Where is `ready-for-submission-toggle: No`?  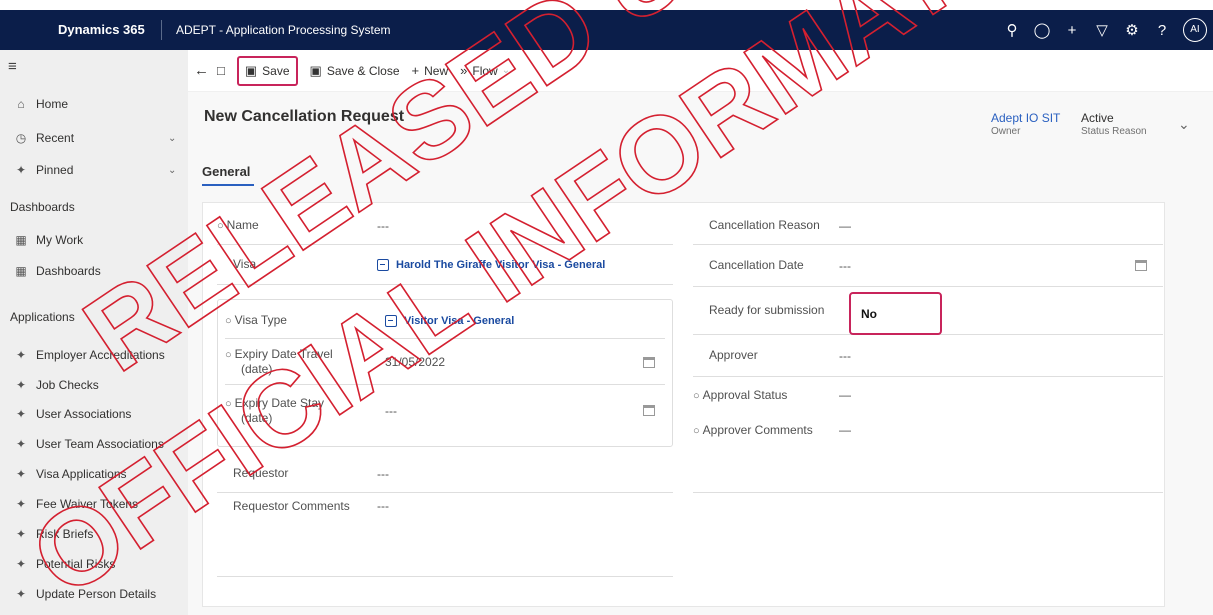 ready-for-submission-toggle: No is located at coordinates (895, 313).